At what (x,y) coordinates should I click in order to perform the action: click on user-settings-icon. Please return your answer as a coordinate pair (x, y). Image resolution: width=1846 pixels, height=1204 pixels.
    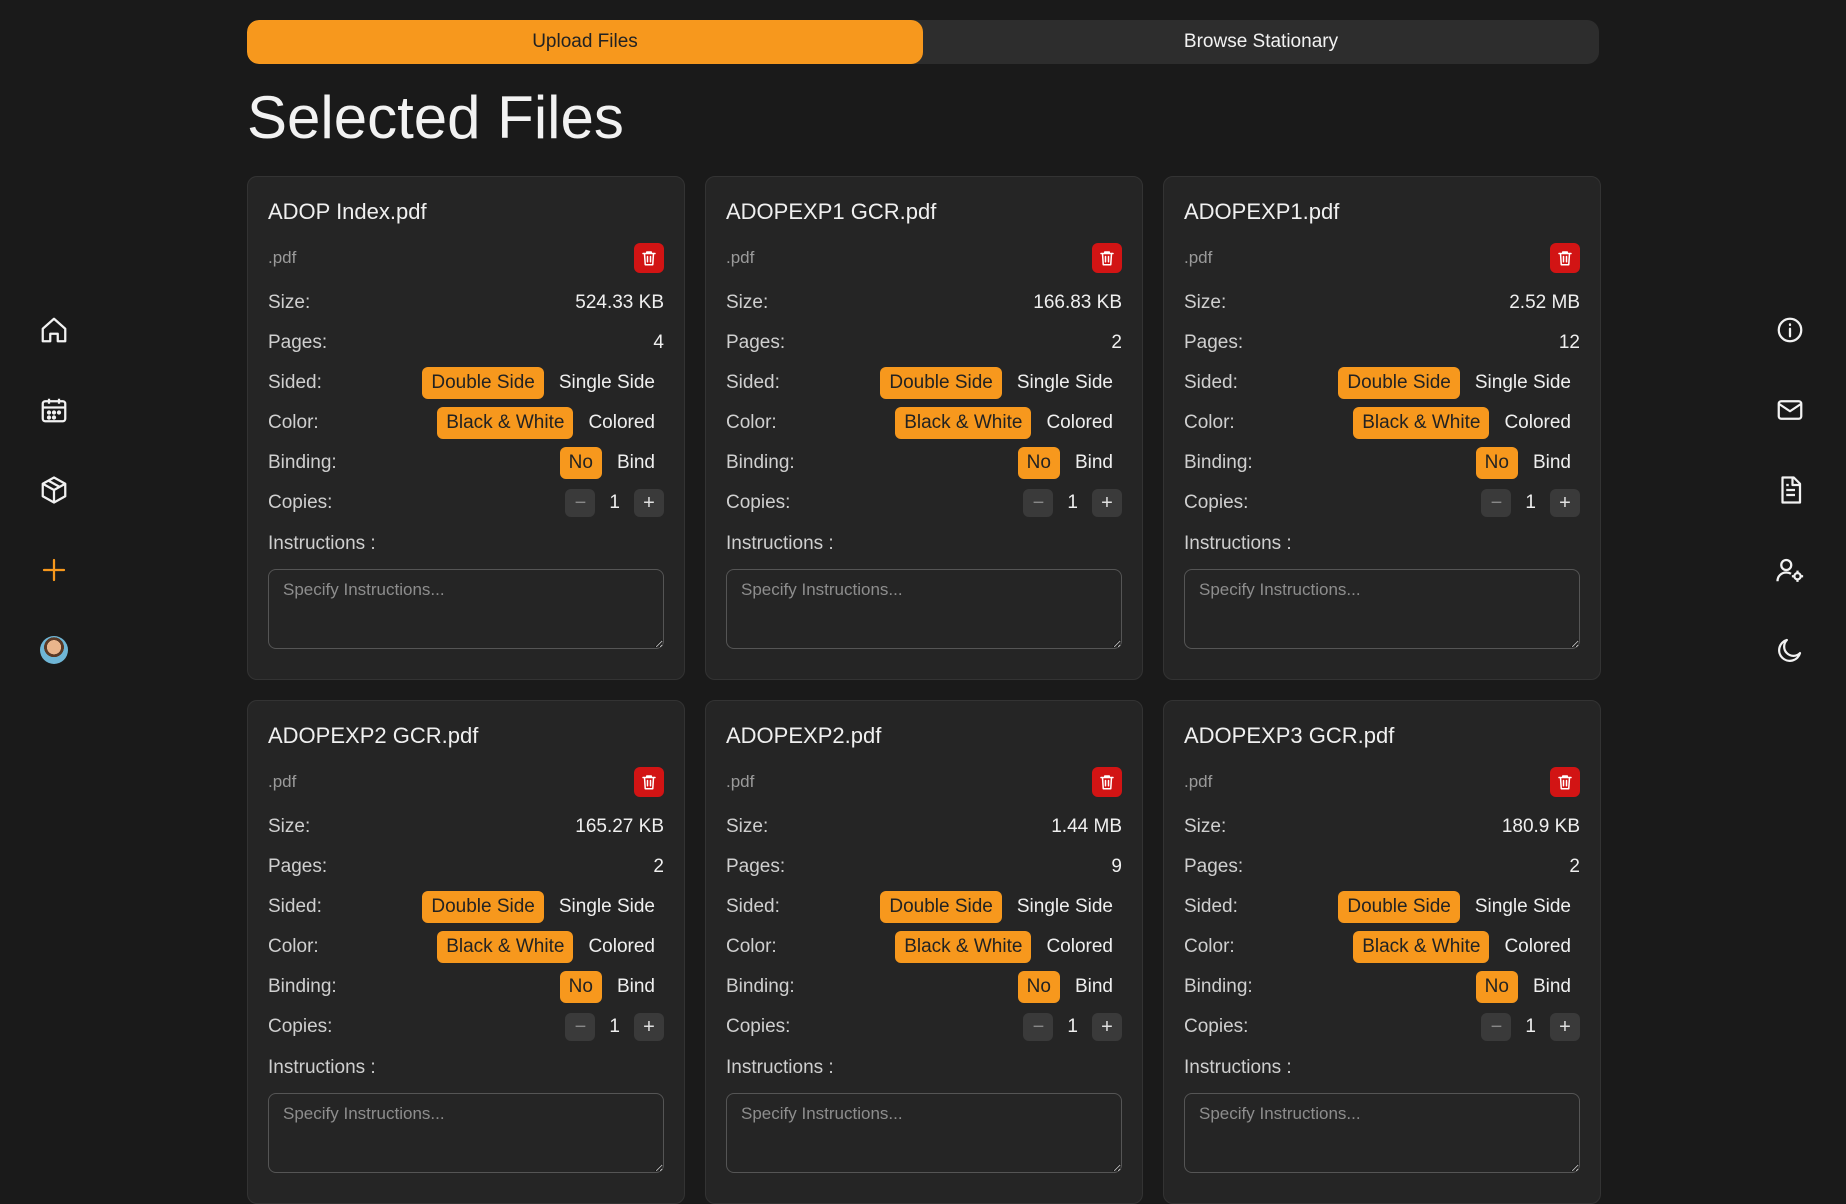
    Looking at the image, I should click on (1790, 570).